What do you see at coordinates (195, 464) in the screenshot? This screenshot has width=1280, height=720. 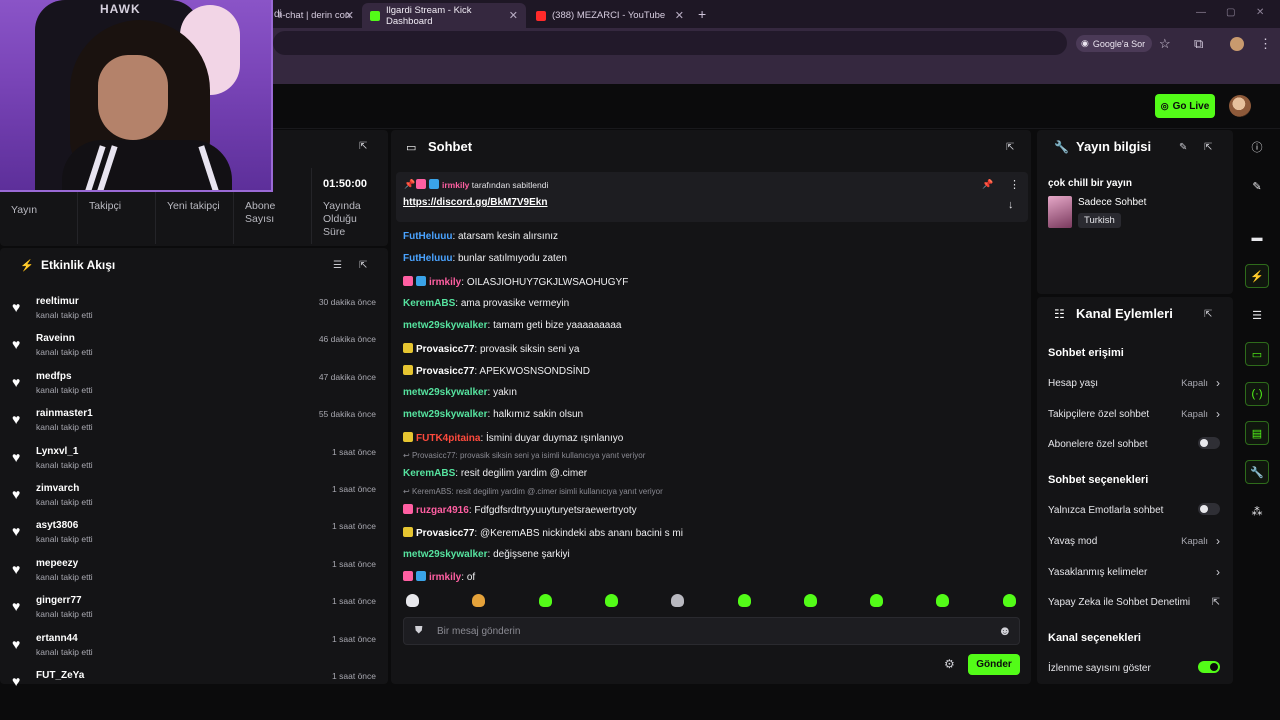 I see `list-item: ♥ Lynxvl_1 kanalı takip etti 1 saat önce` at bounding box center [195, 464].